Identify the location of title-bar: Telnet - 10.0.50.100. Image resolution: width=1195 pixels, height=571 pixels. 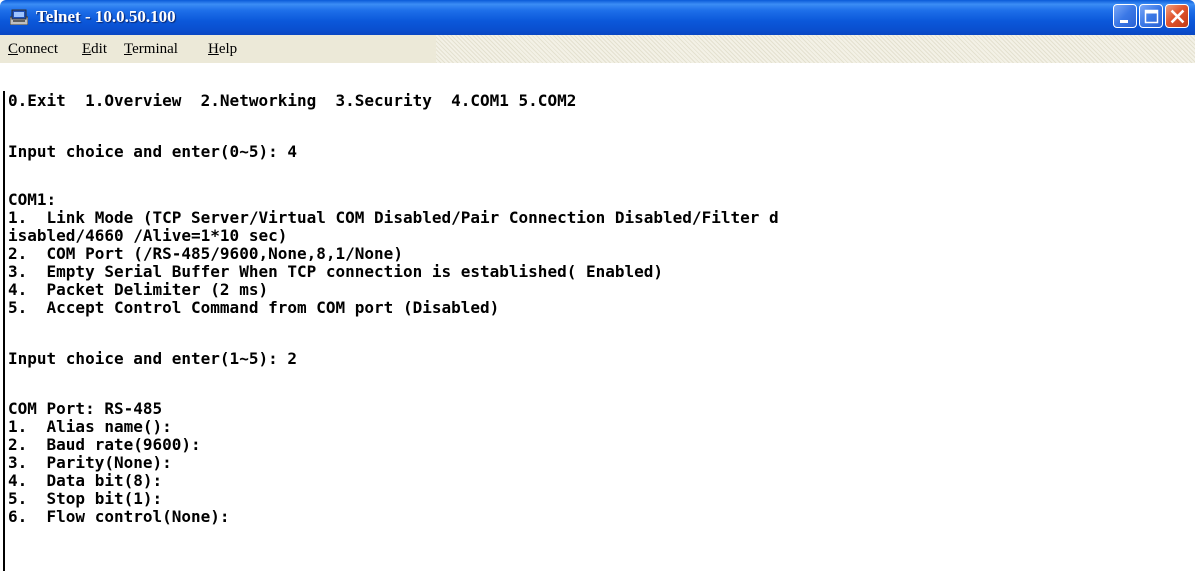
(597, 17).